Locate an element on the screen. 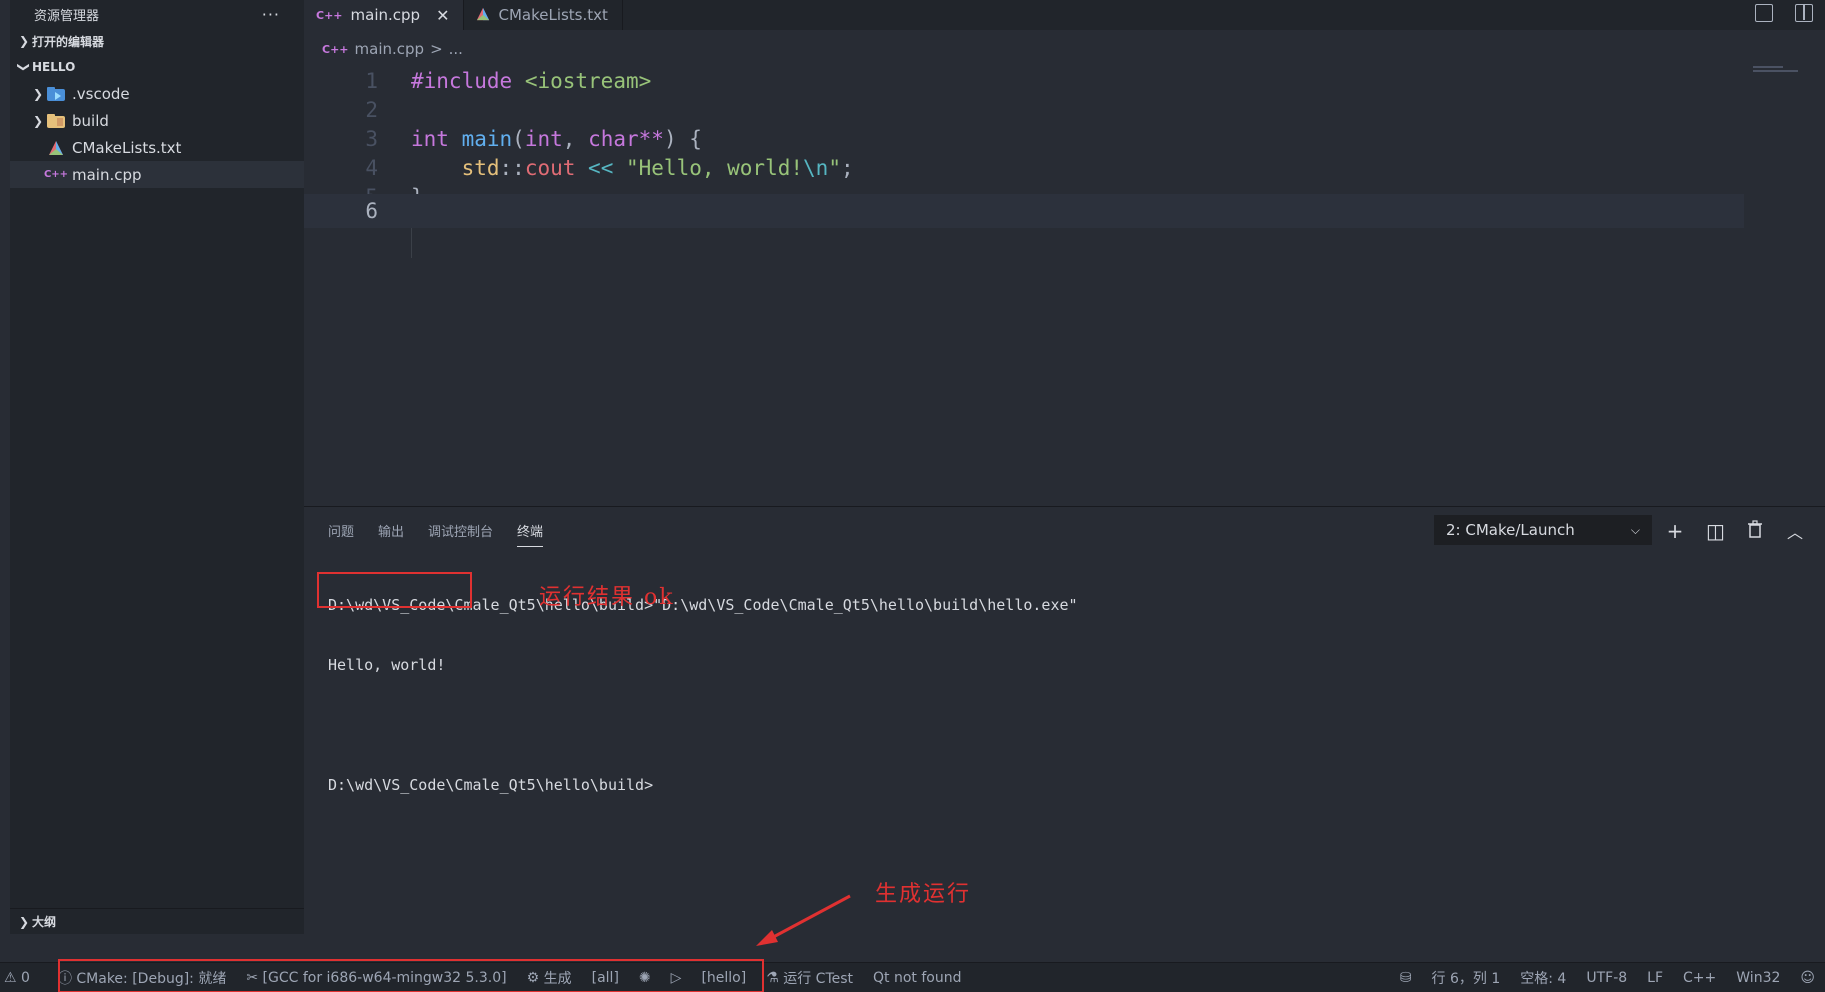  tab-main-cpp: C++ main.cpp ✕ is located at coordinates (384, 15).